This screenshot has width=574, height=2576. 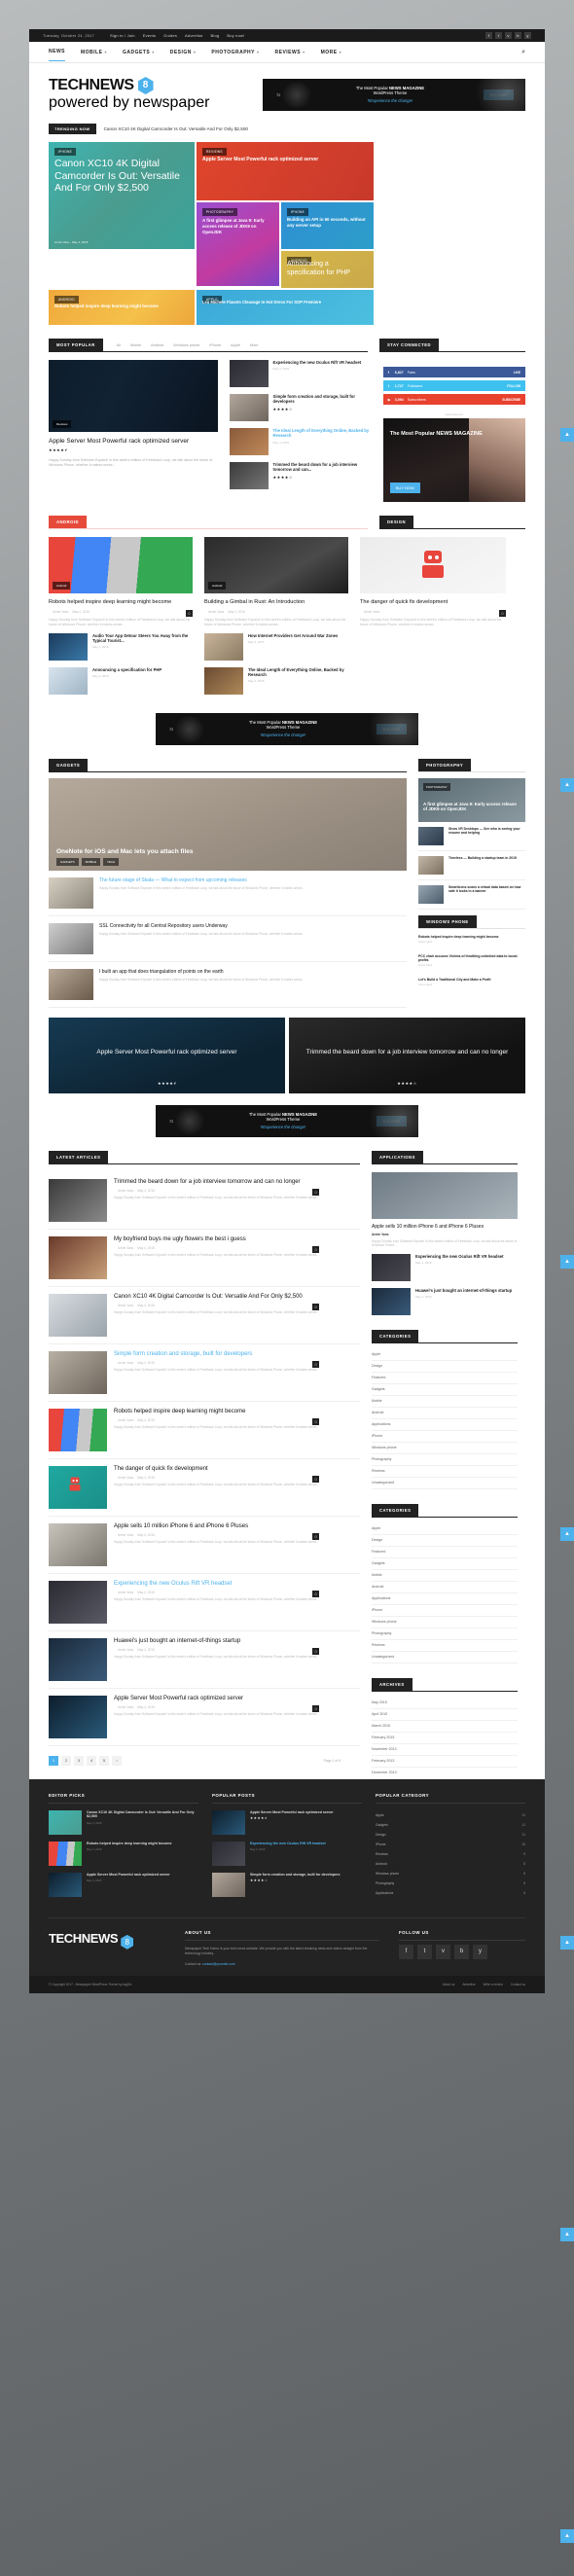 What do you see at coordinates (493, 1984) in the screenshot?
I see `footer-link-write-review: Write a review` at bounding box center [493, 1984].